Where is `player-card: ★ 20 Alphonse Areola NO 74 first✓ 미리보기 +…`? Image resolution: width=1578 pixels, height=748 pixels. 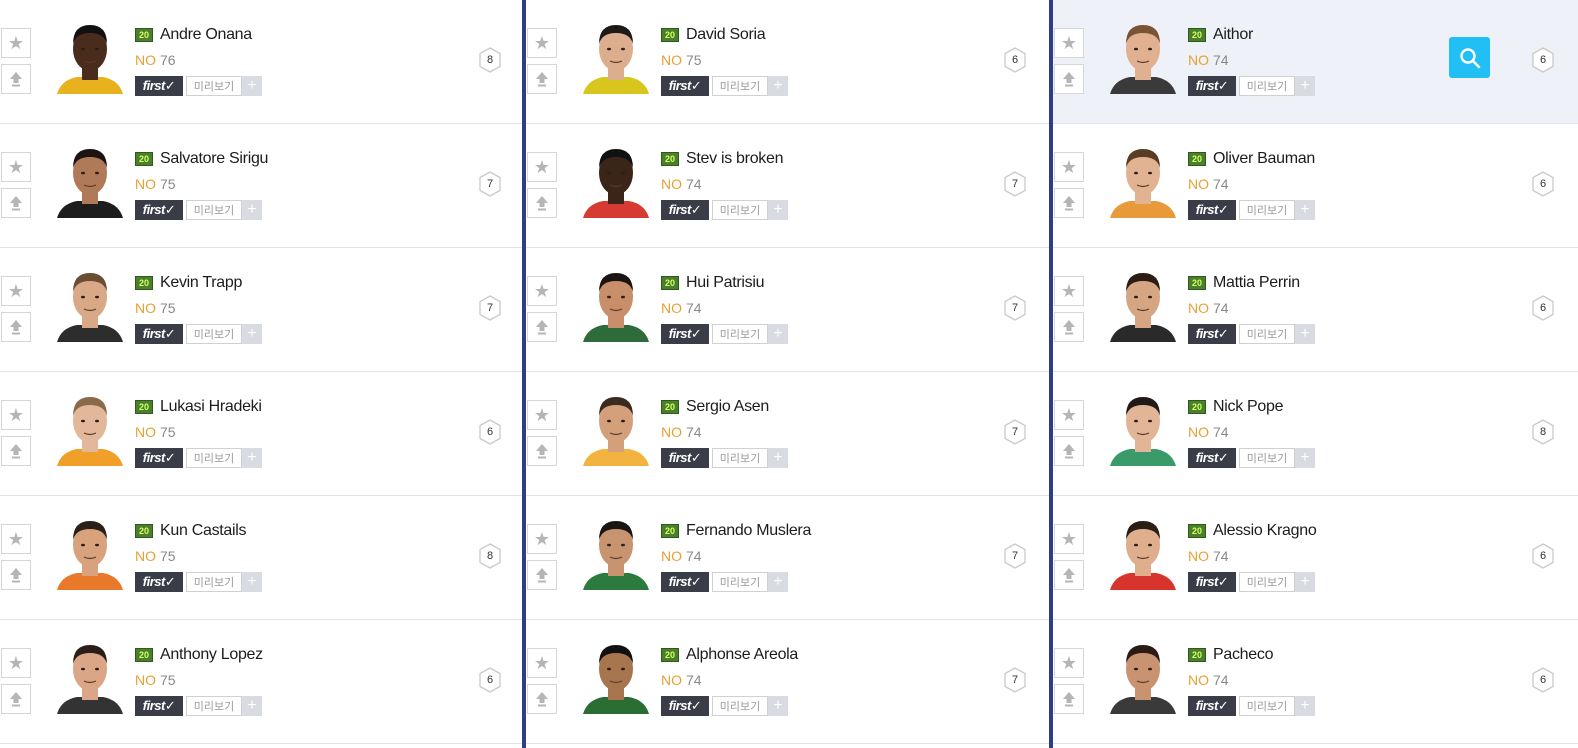
player-card: ★ 20 Alphonse Areola NO 74 first✓ 미리보기 +… is located at coordinates (787, 682).